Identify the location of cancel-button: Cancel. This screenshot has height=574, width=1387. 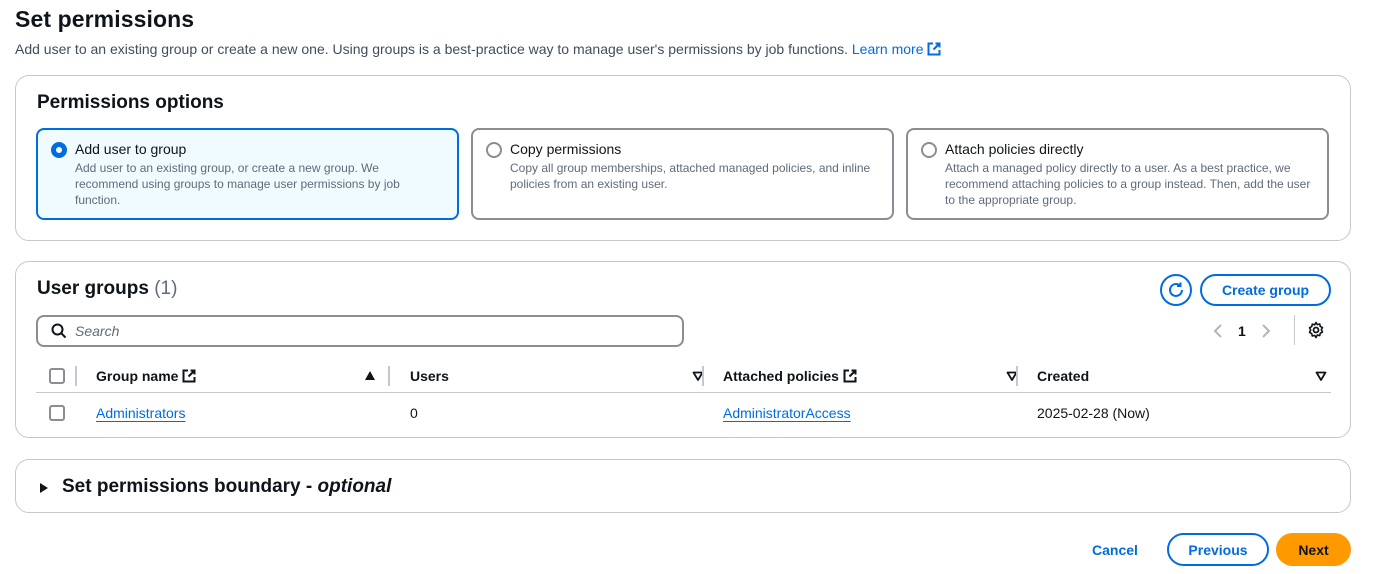
(1115, 550).